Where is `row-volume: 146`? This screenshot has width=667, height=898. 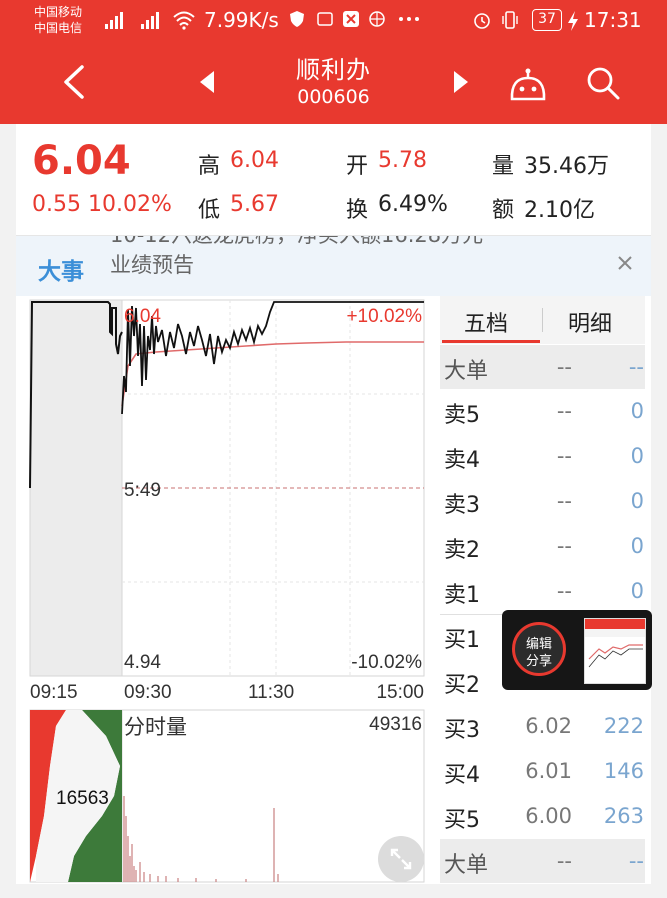 row-volume: 146 is located at coordinates (623, 771).